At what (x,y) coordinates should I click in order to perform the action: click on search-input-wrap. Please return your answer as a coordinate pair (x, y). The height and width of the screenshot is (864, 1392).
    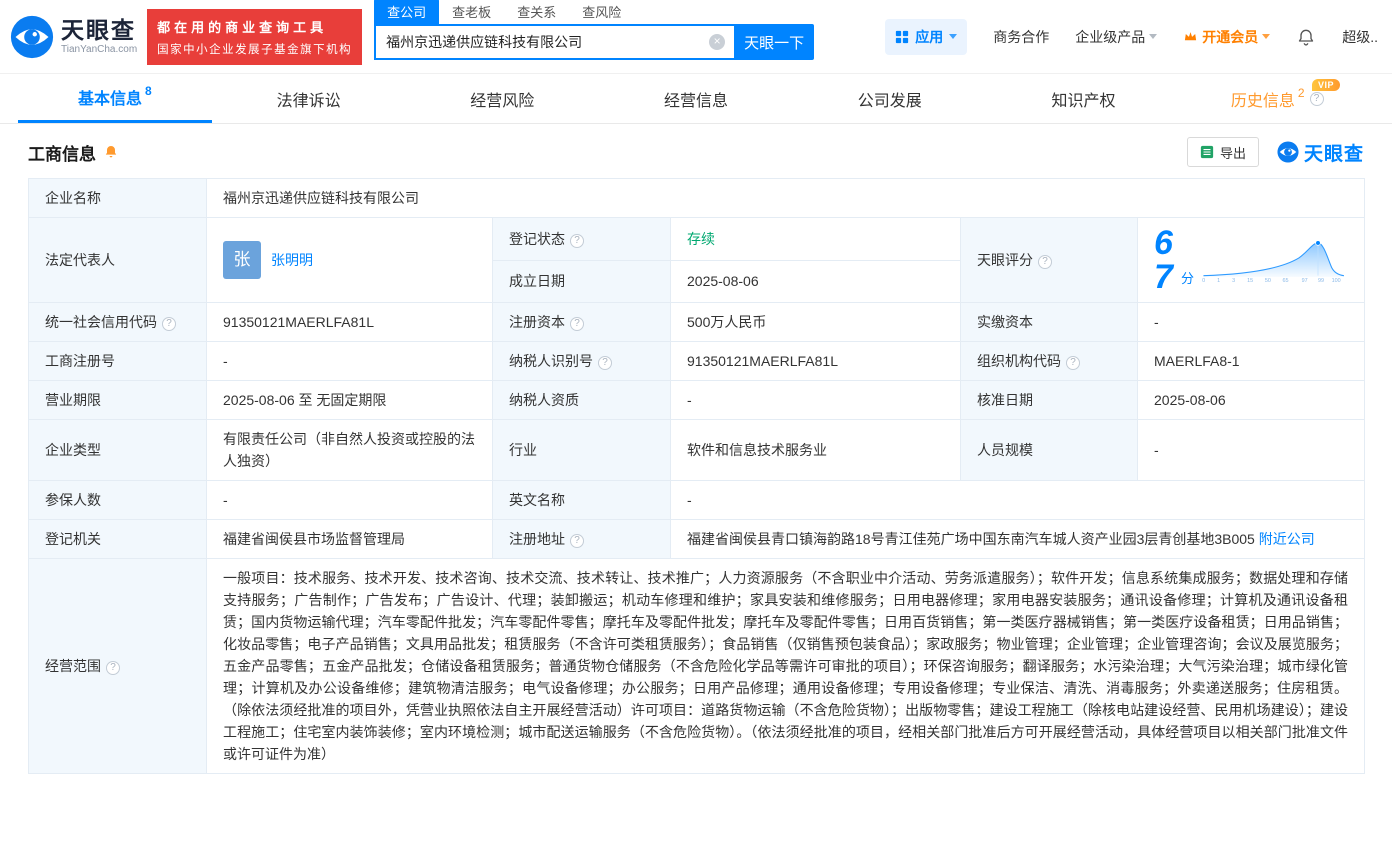
    Looking at the image, I should click on (554, 42).